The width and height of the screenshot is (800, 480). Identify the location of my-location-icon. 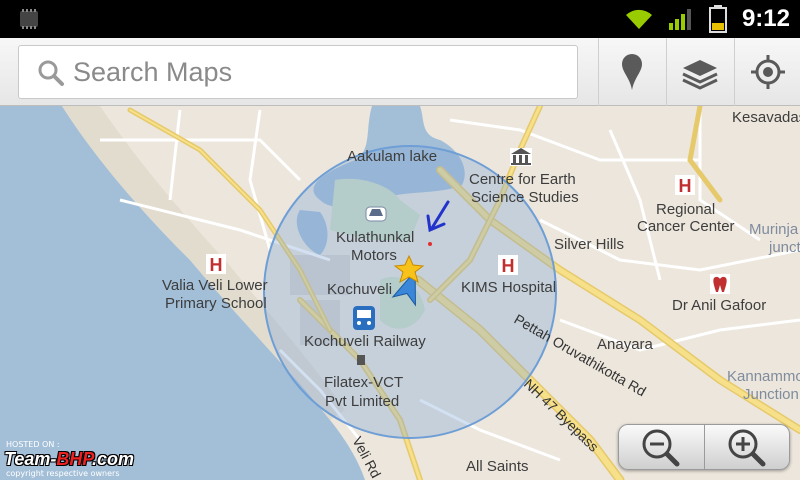
(767, 72).